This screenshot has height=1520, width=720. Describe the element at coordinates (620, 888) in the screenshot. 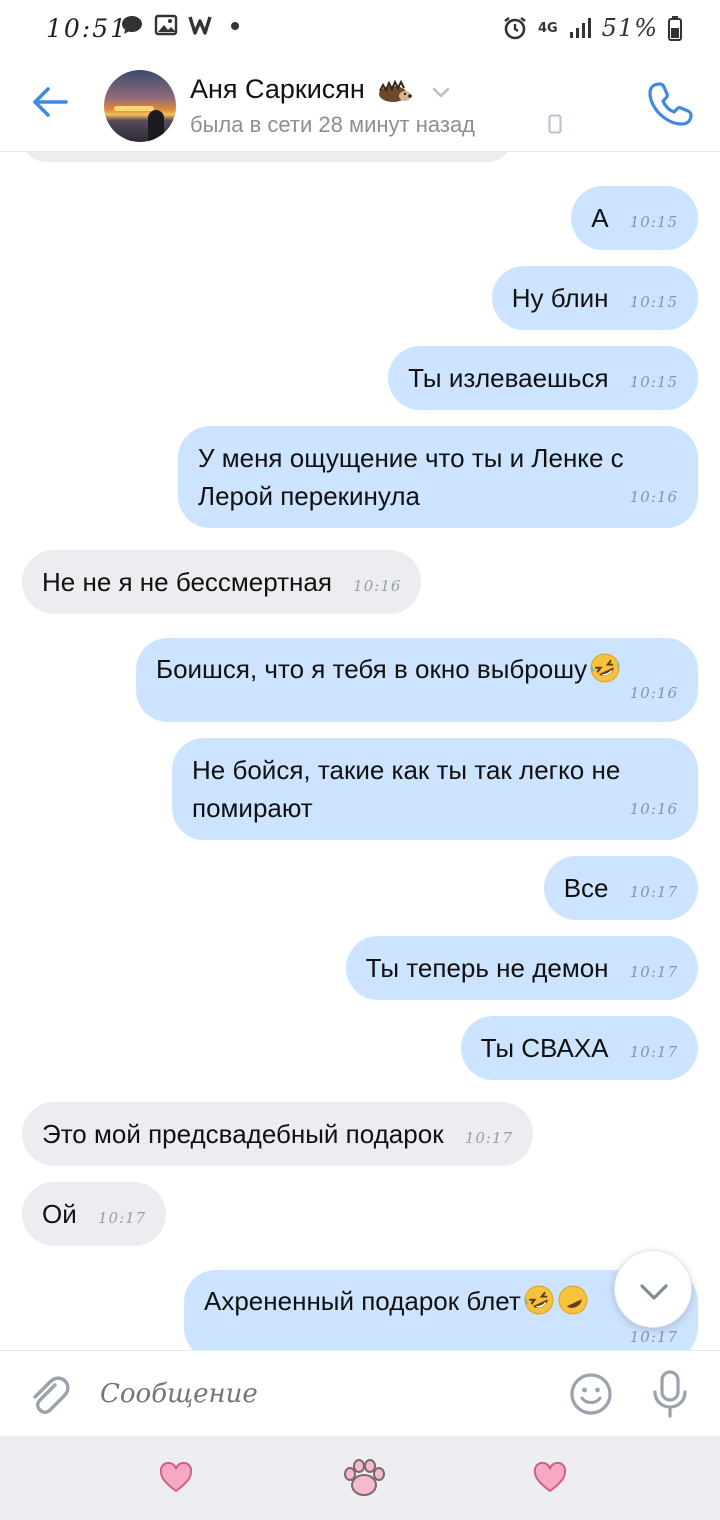

I see `message-bubble-outgoing: Все 10:17` at that location.